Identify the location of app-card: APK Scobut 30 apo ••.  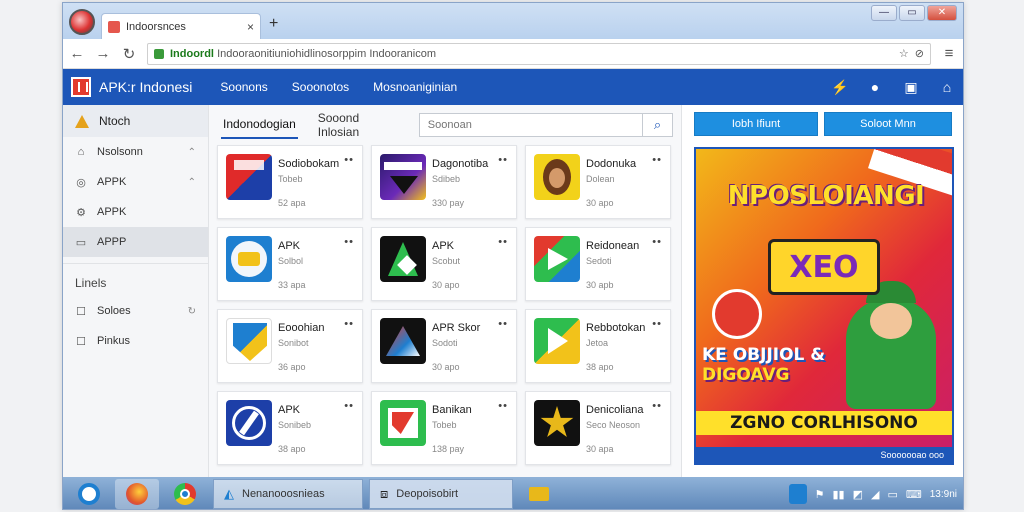
(444, 264).